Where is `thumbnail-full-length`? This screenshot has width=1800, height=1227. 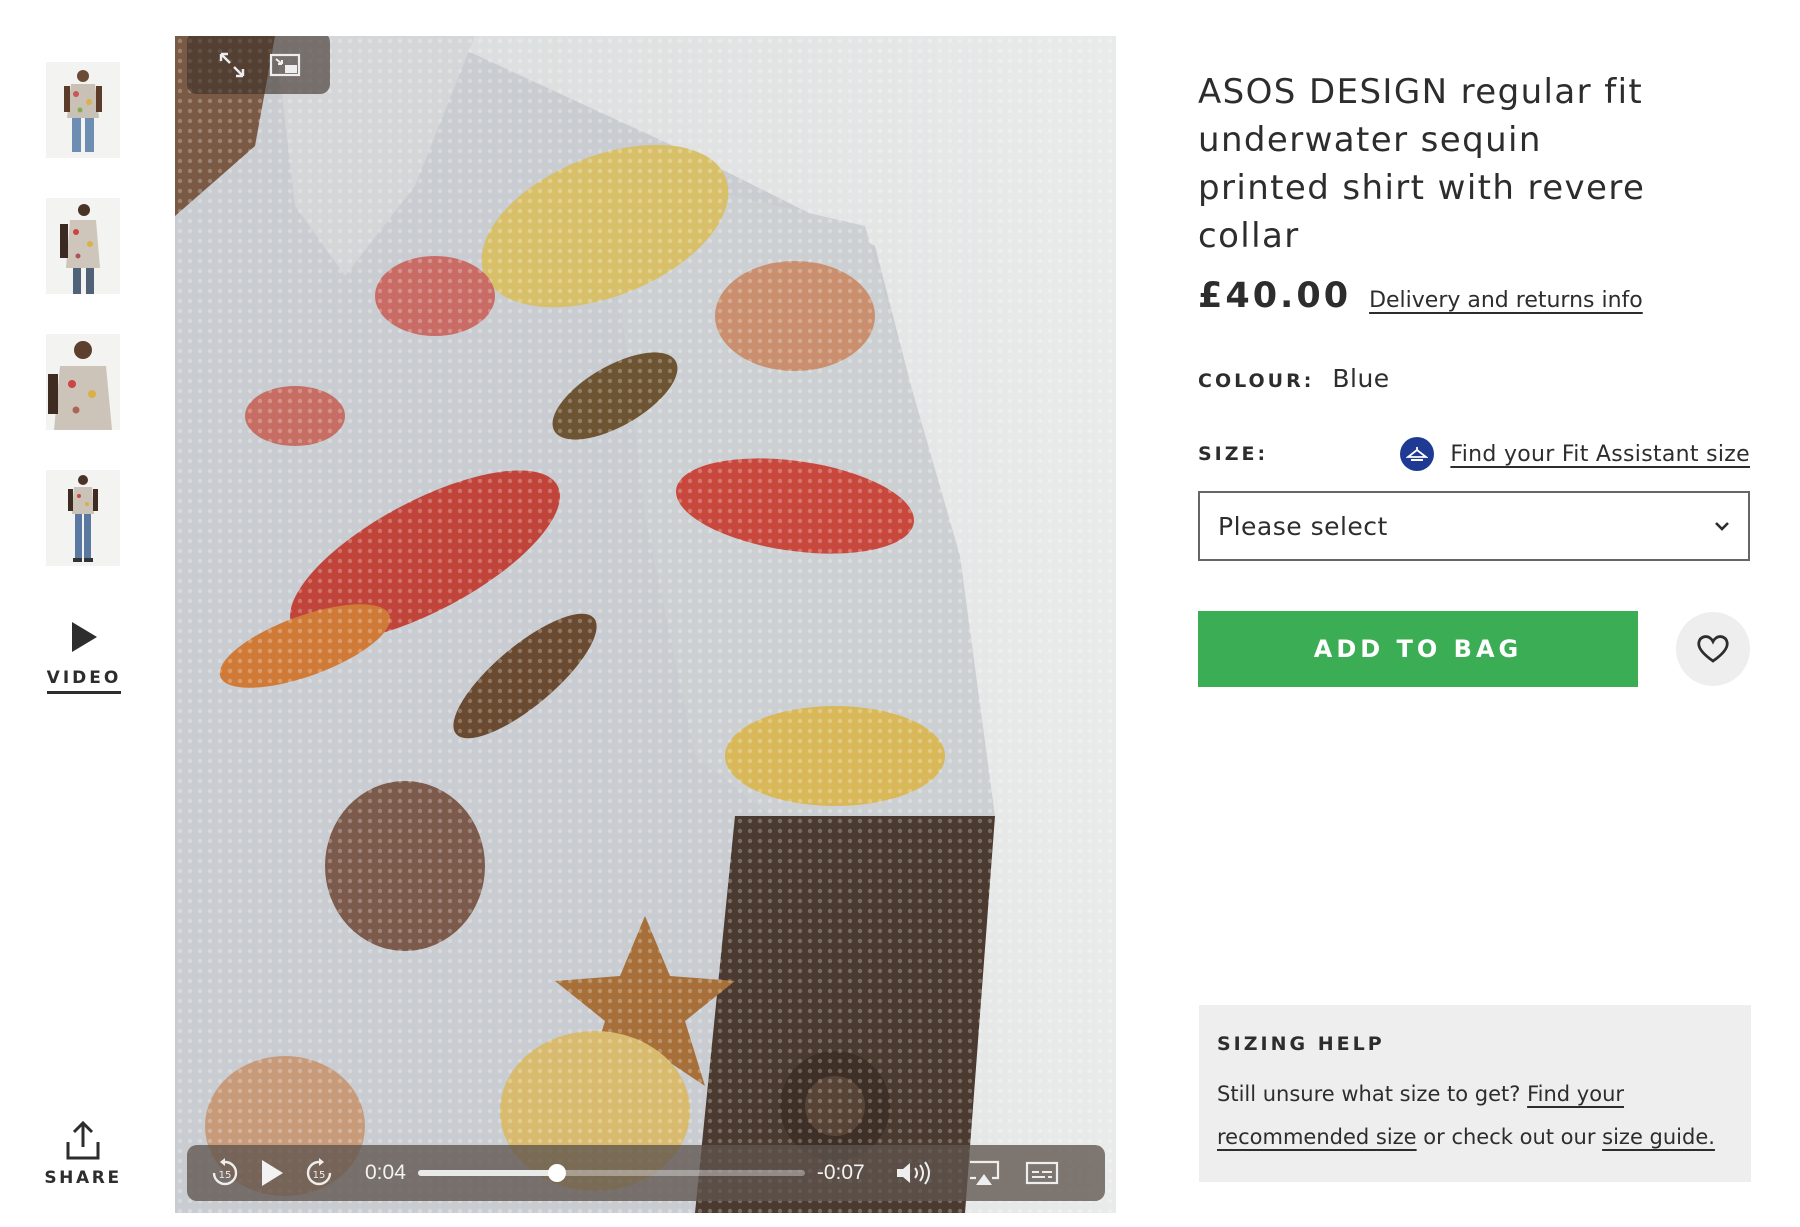 thumbnail-full-length is located at coordinates (83, 518).